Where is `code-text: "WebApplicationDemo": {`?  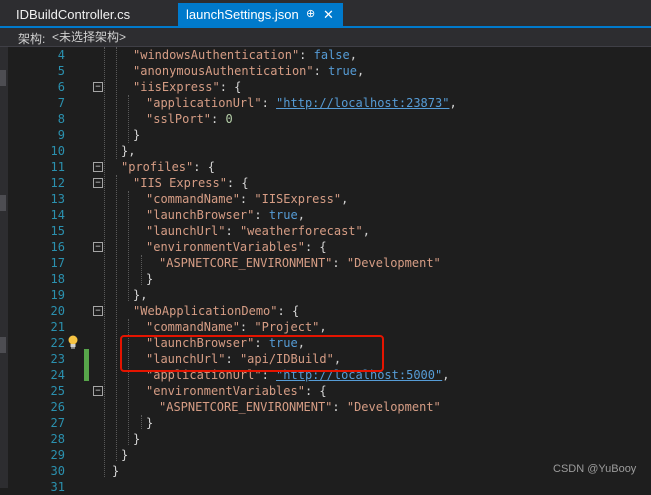
code-text: "WebApplicationDemo": { is located at coordinates (216, 311).